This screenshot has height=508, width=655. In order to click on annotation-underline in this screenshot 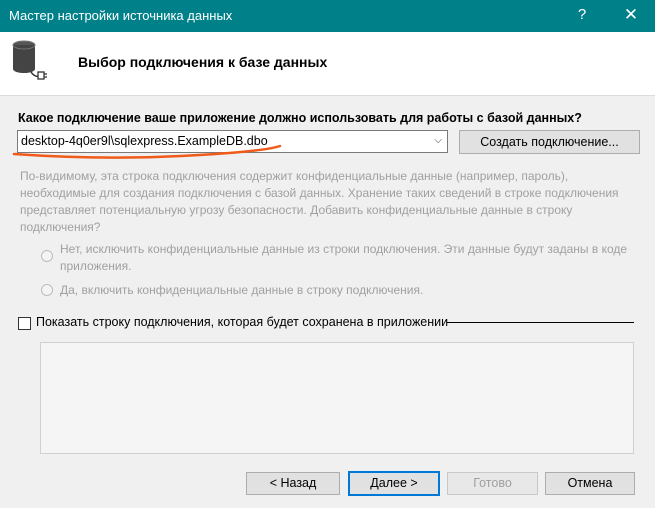, I will do `click(147, 151)`.